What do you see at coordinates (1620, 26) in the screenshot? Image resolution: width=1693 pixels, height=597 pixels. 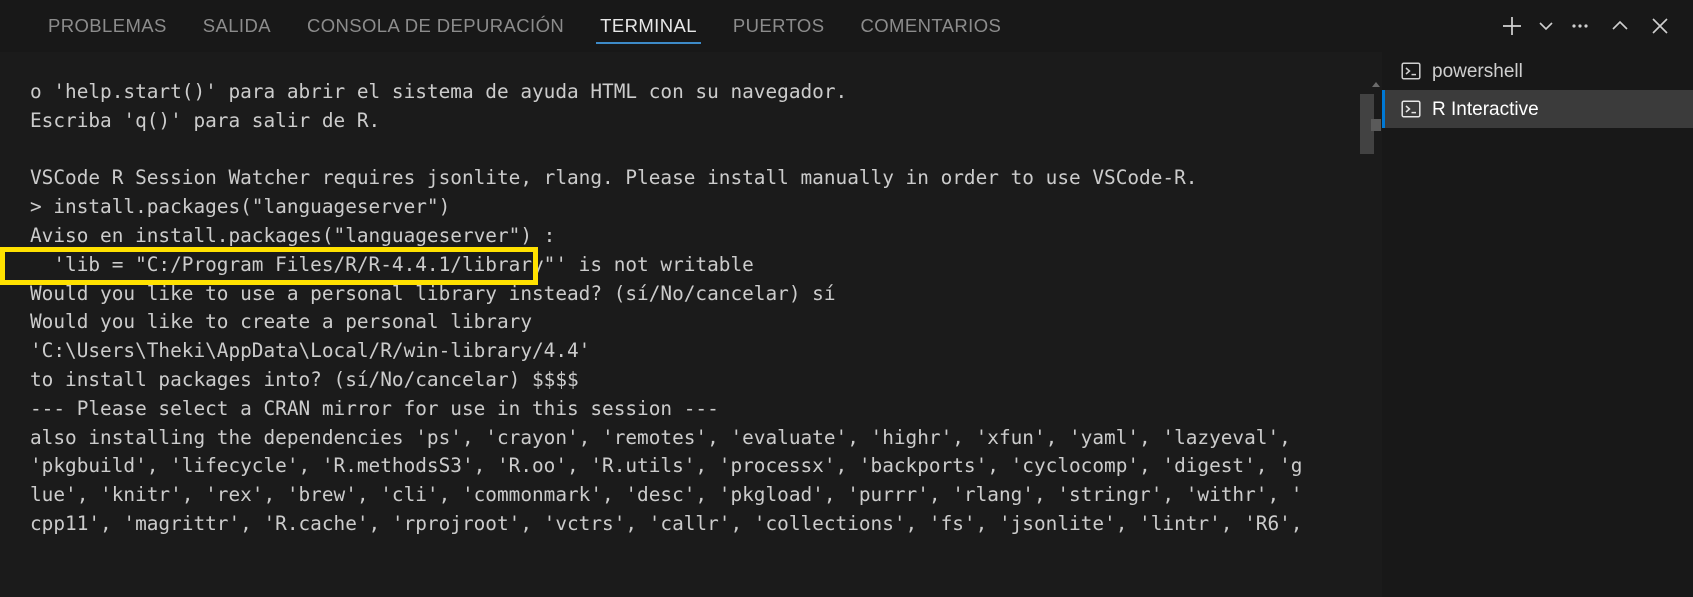 I see `maximize-panel-button` at bounding box center [1620, 26].